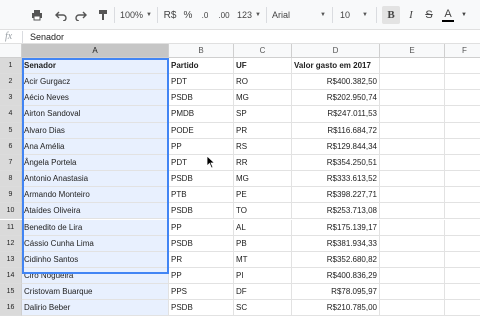 This screenshot has height=316, width=480. I want to click on cell-valor: R$202.950,74, so click(336, 98).